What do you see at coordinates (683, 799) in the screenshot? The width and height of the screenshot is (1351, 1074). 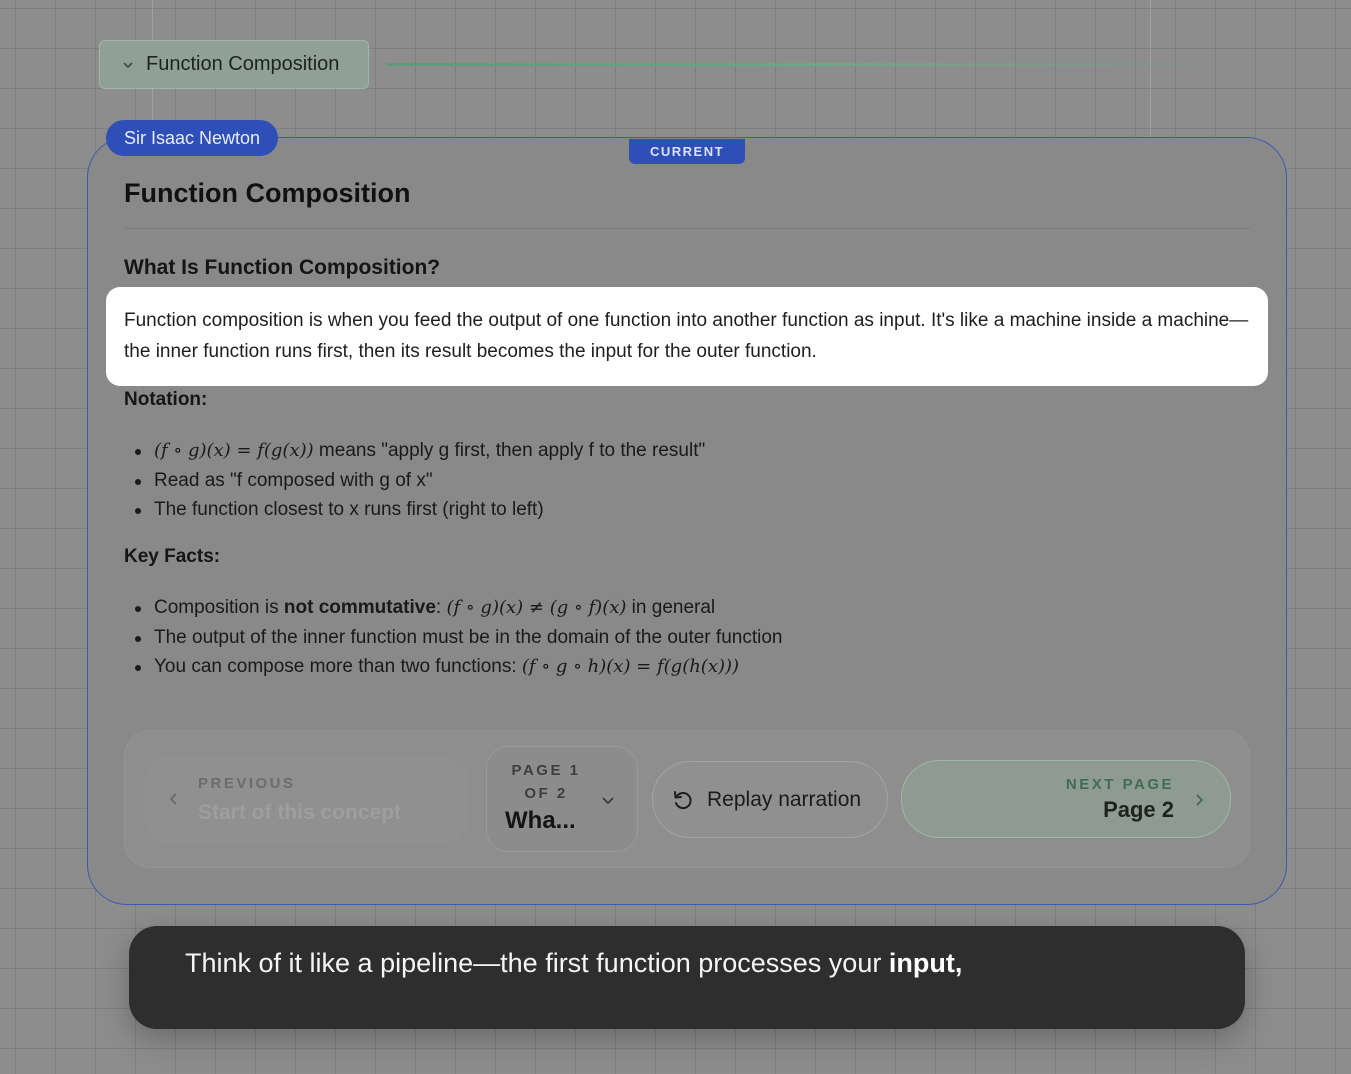 I see `replay-icon` at bounding box center [683, 799].